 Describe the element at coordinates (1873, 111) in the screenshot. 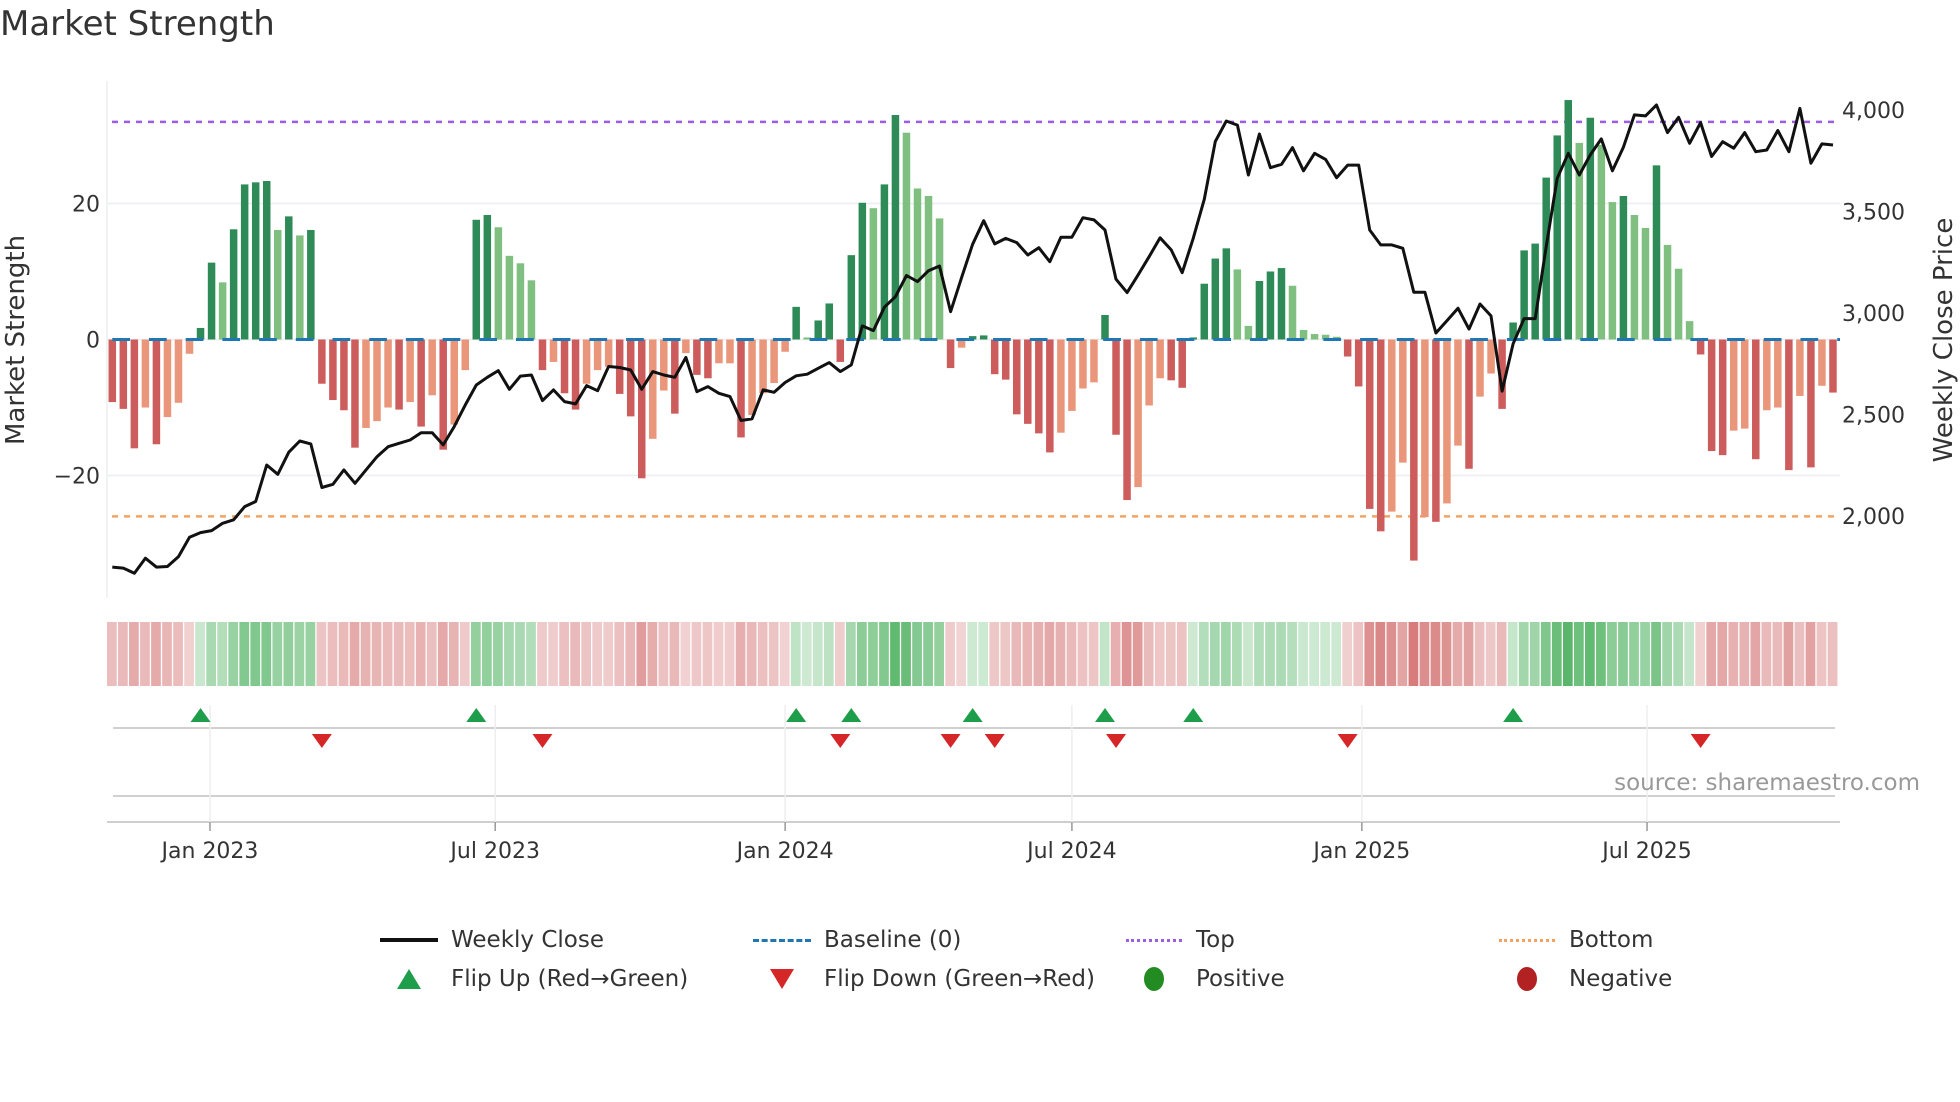

I see `y-right-tick-label: 4,000` at that location.